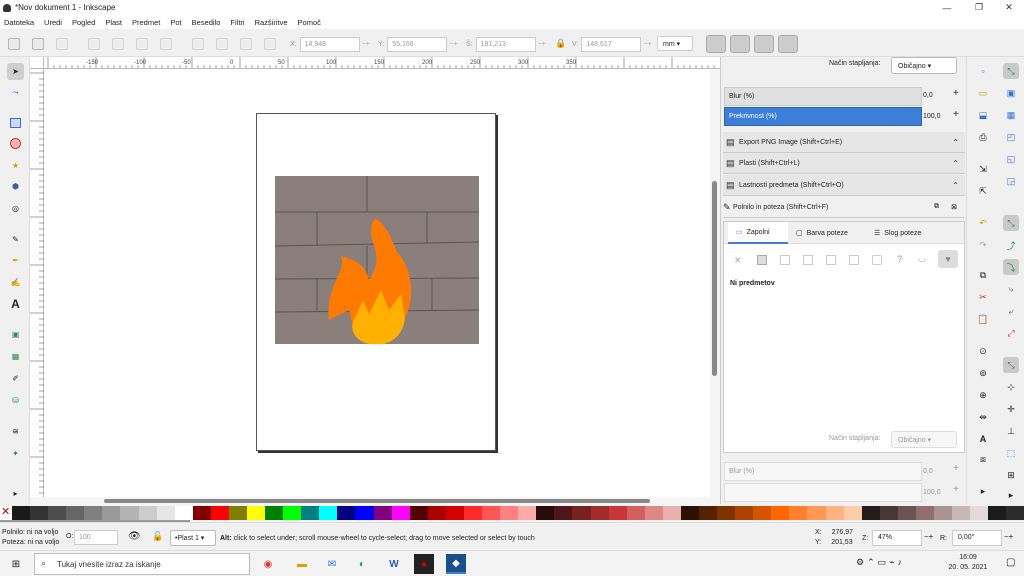 The image size is (1024, 576). Describe the element at coordinates (15, 400) in the screenshot. I see `paint-bucket-tool-icon: ⛁` at that location.